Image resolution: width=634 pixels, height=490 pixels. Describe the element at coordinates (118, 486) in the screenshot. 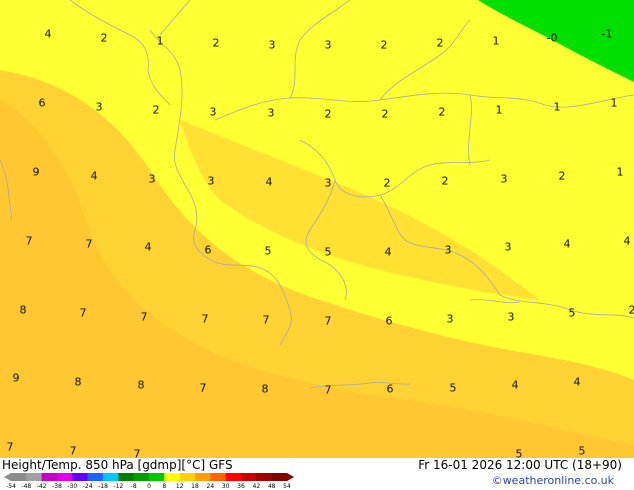

I see `scale-tick-label: -12` at that location.